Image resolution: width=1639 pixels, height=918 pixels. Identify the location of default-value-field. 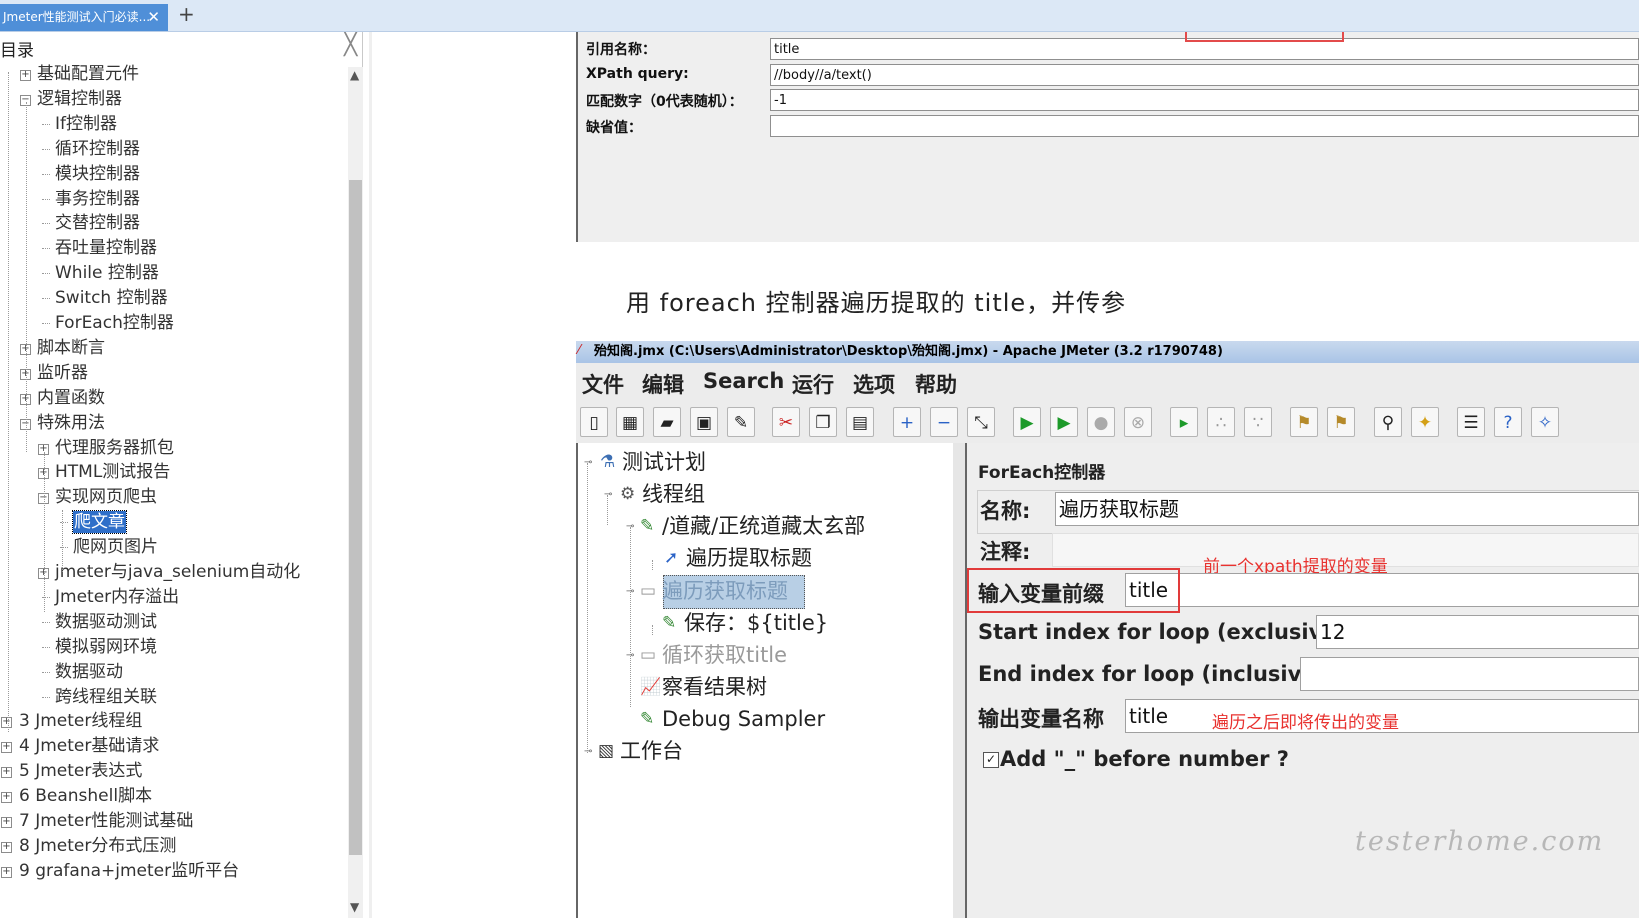
(1204, 126).